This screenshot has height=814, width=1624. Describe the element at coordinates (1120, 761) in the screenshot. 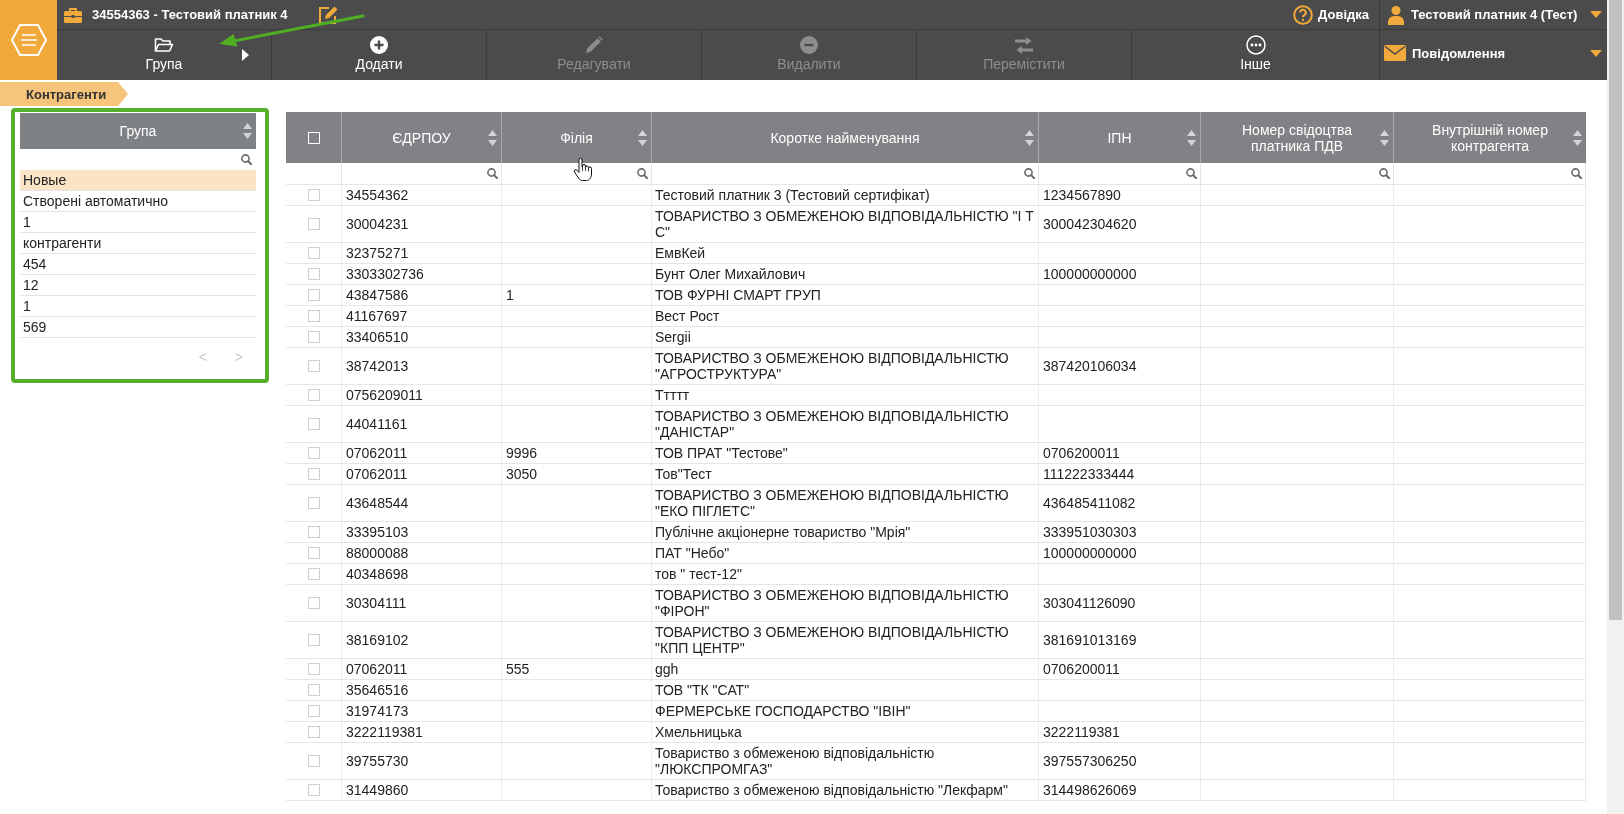

I see `table-cell: 397557306250` at that location.